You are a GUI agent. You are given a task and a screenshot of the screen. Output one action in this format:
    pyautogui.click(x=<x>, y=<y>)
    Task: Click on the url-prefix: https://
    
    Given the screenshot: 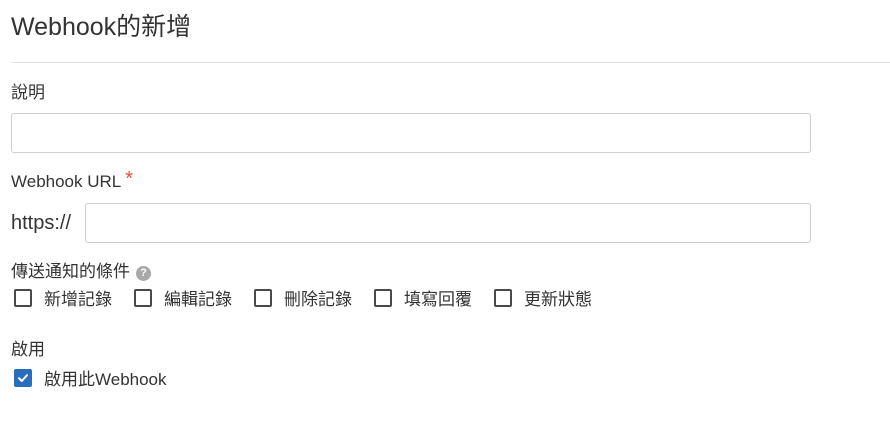 What is the action you would take?
    pyautogui.click(x=41, y=223)
    